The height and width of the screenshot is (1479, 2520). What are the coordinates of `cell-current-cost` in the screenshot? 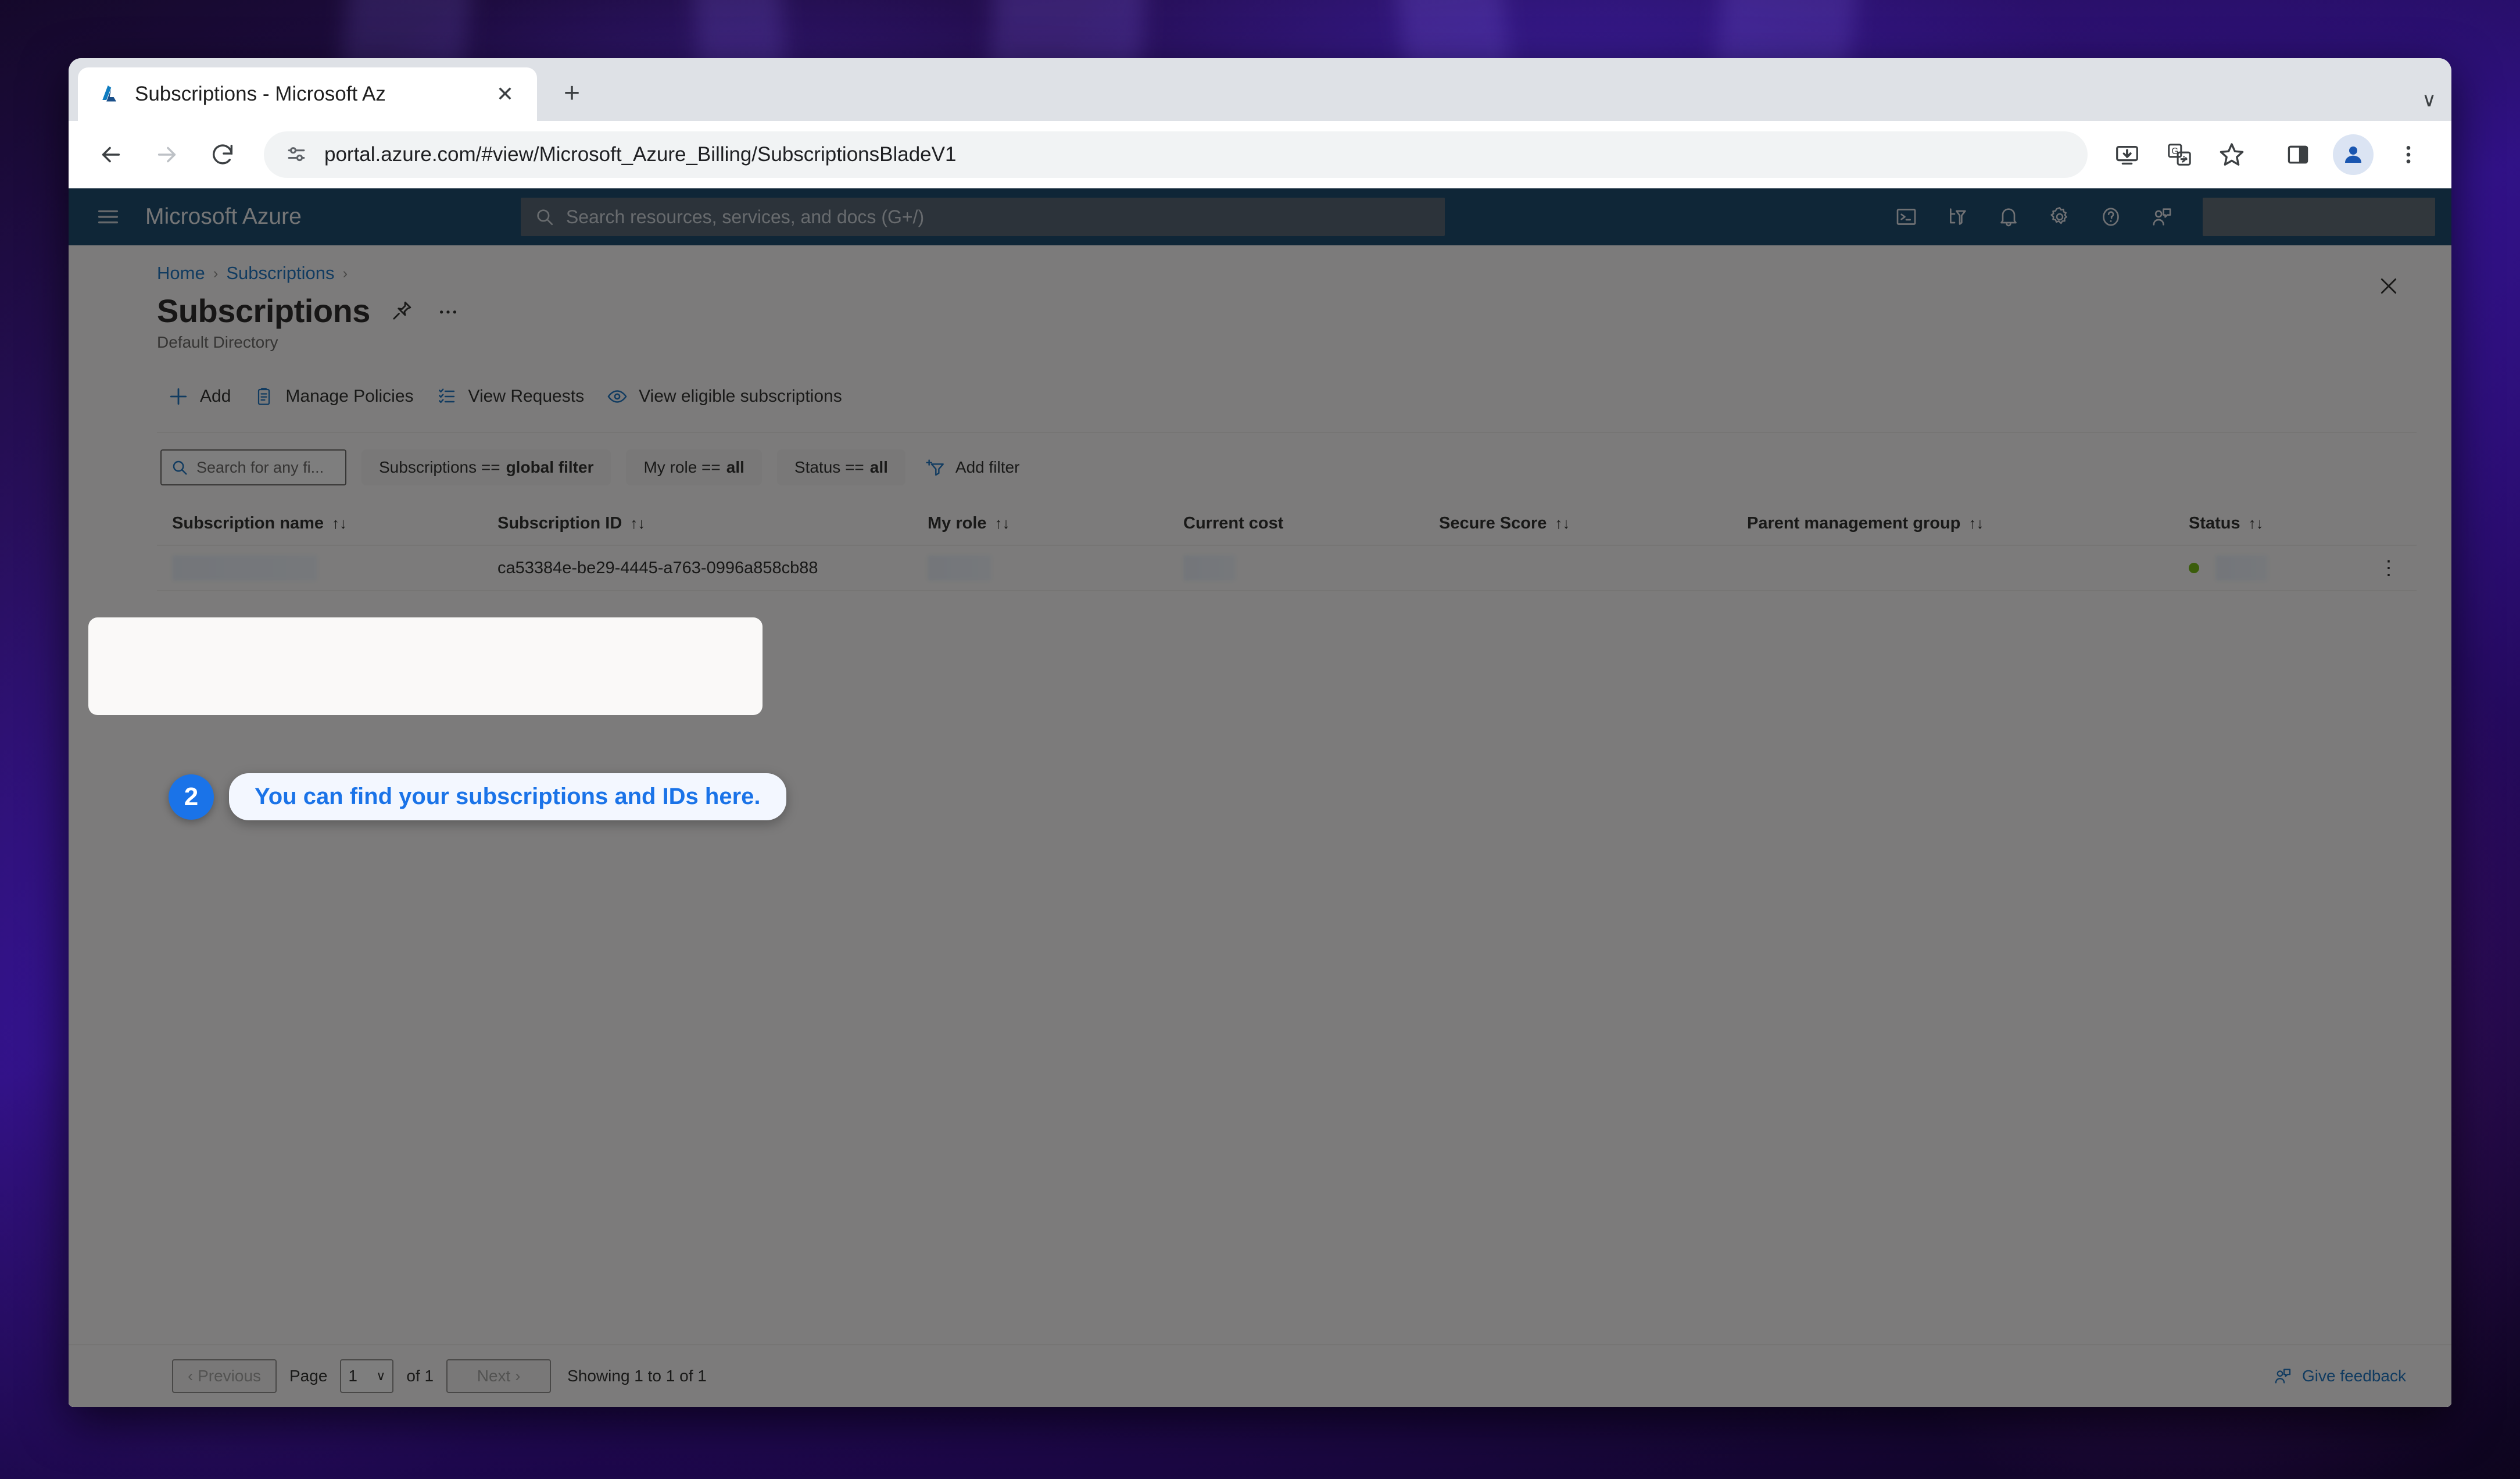 It's located at (1311, 568).